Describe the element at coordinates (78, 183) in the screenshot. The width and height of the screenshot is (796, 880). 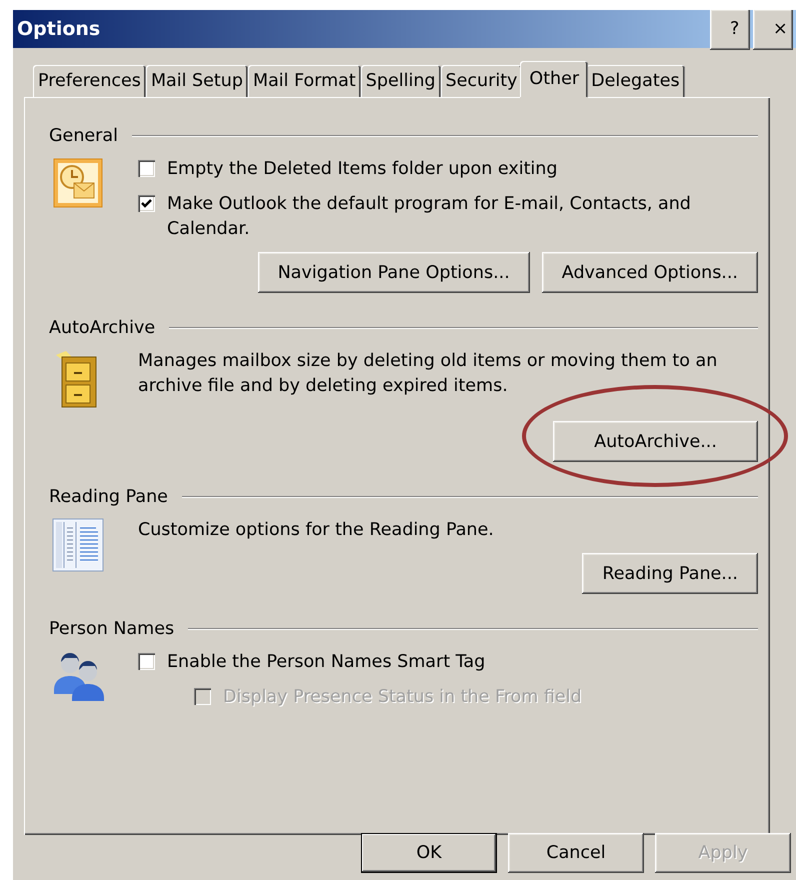
I see `clock-envelope-icon` at that location.